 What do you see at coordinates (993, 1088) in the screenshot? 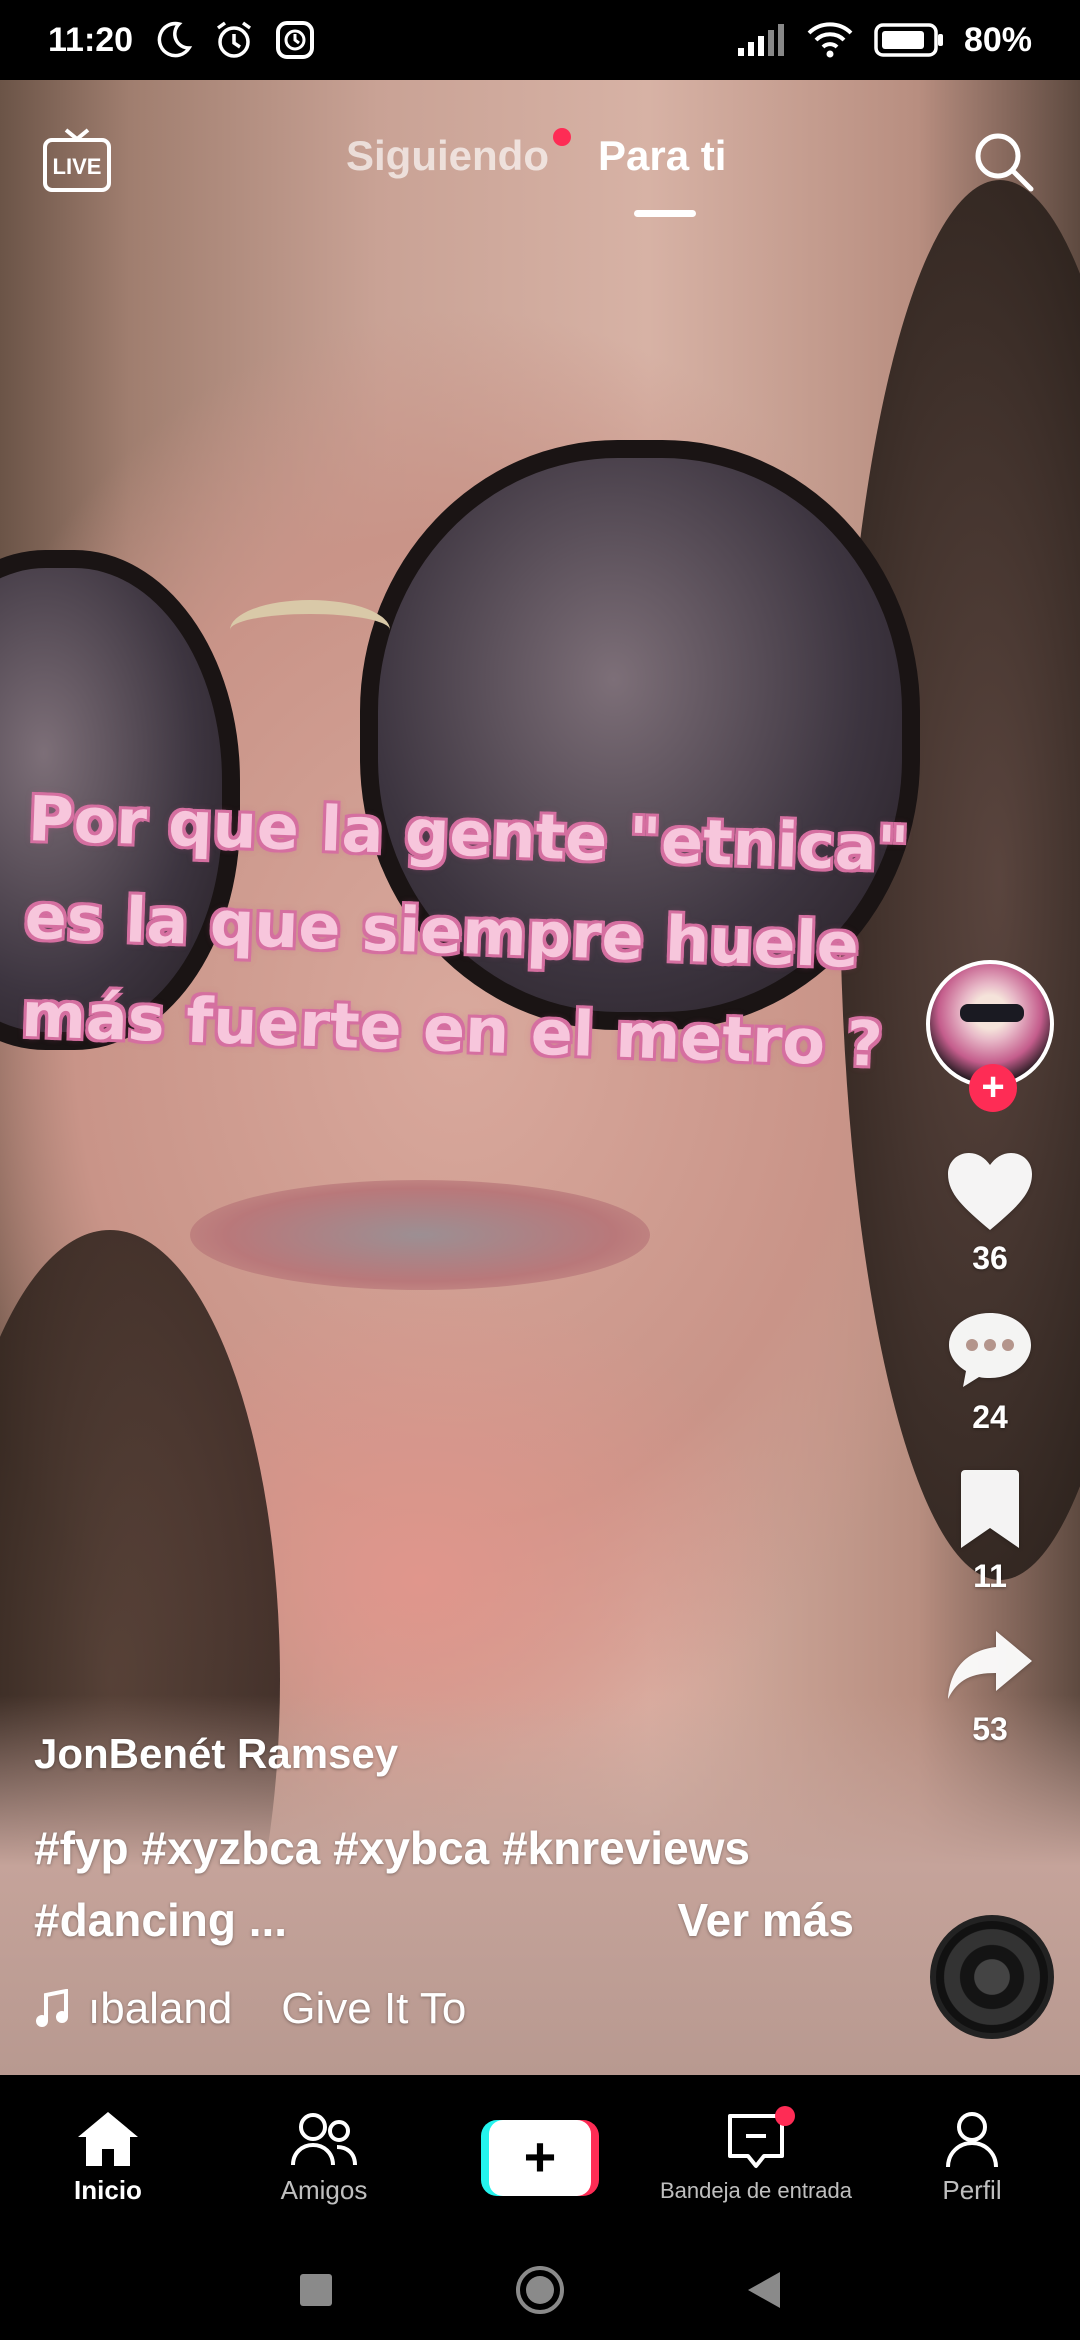
I see `follow-plus-button: +` at bounding box center [993, 1088].